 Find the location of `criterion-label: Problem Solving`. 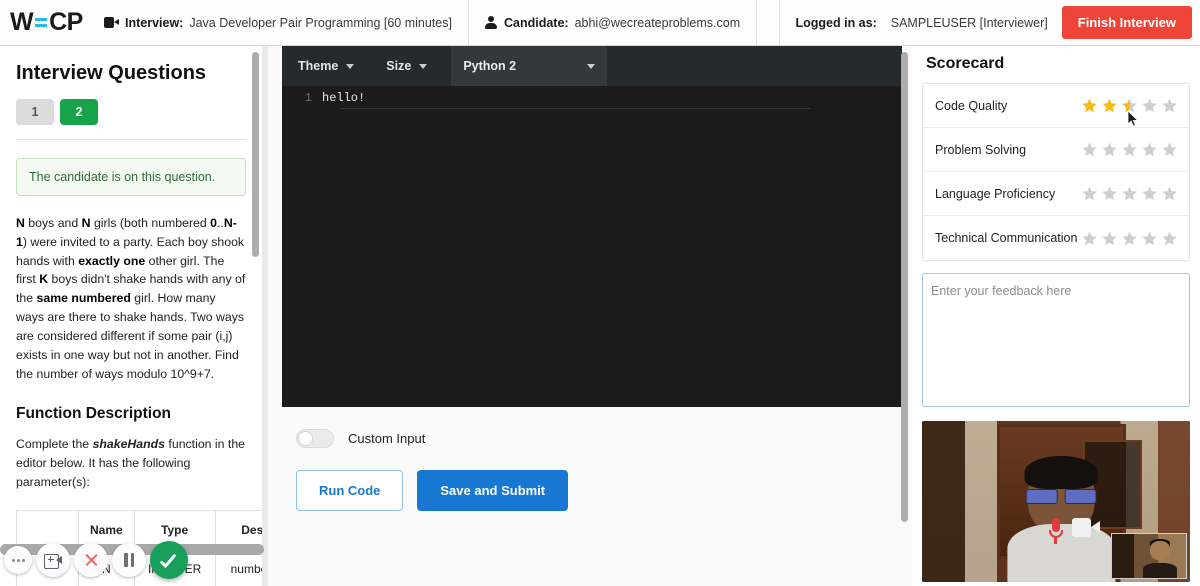

criterion-label: Problem Solving is located at coordinates (981, 149).